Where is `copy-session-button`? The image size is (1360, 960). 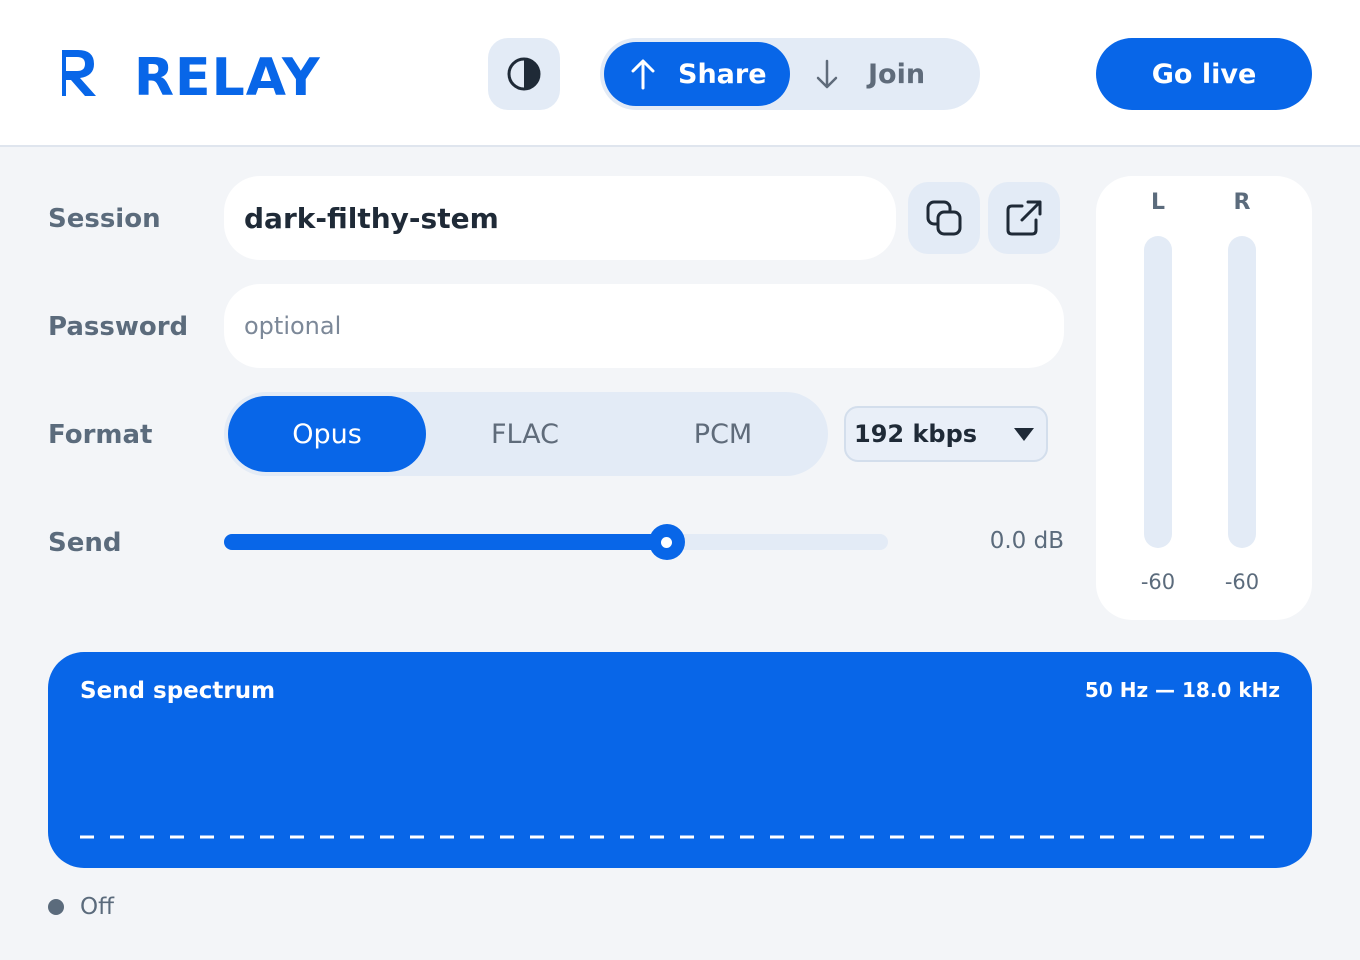
copy-session-button is located at coordinates (944, 218).